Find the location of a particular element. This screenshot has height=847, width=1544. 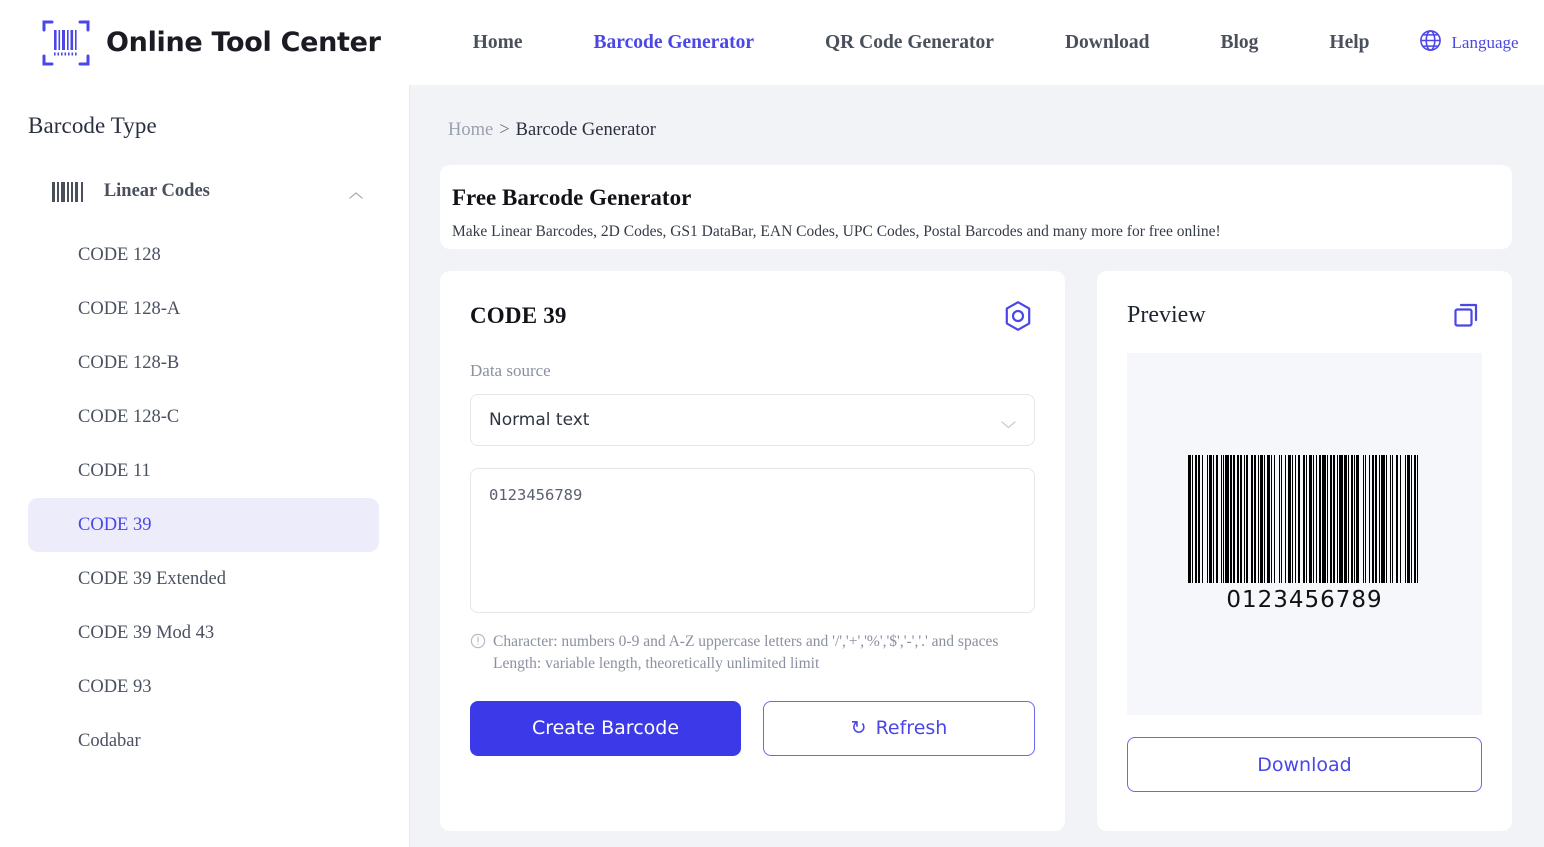

sidebar-group-label: Linear Codes is located at coordinates (156, 191).